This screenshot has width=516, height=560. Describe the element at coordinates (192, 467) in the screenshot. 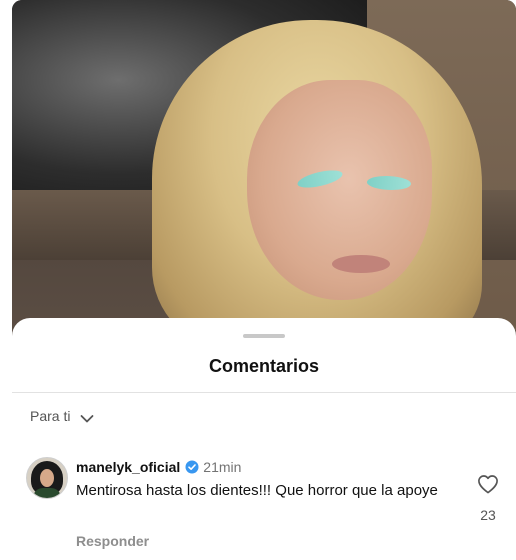

I see `verified-badge-icon` at that location.